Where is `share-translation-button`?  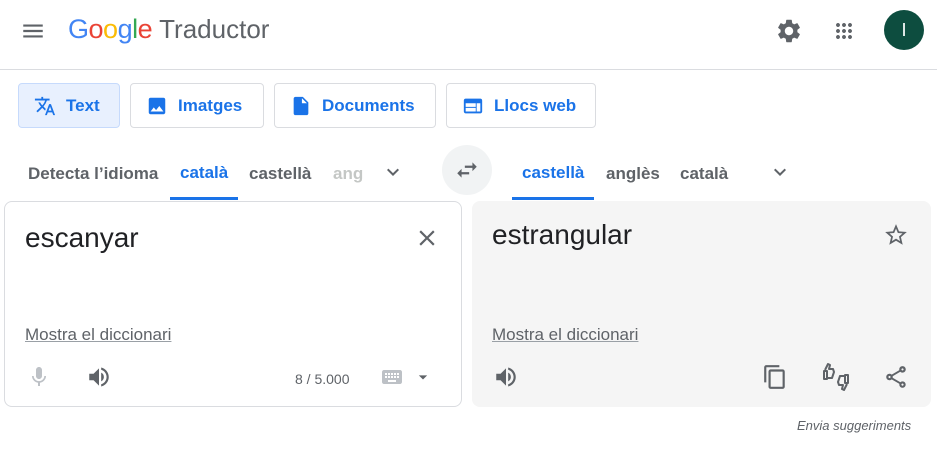
share-translation-button is located at coordinates (896, 377).